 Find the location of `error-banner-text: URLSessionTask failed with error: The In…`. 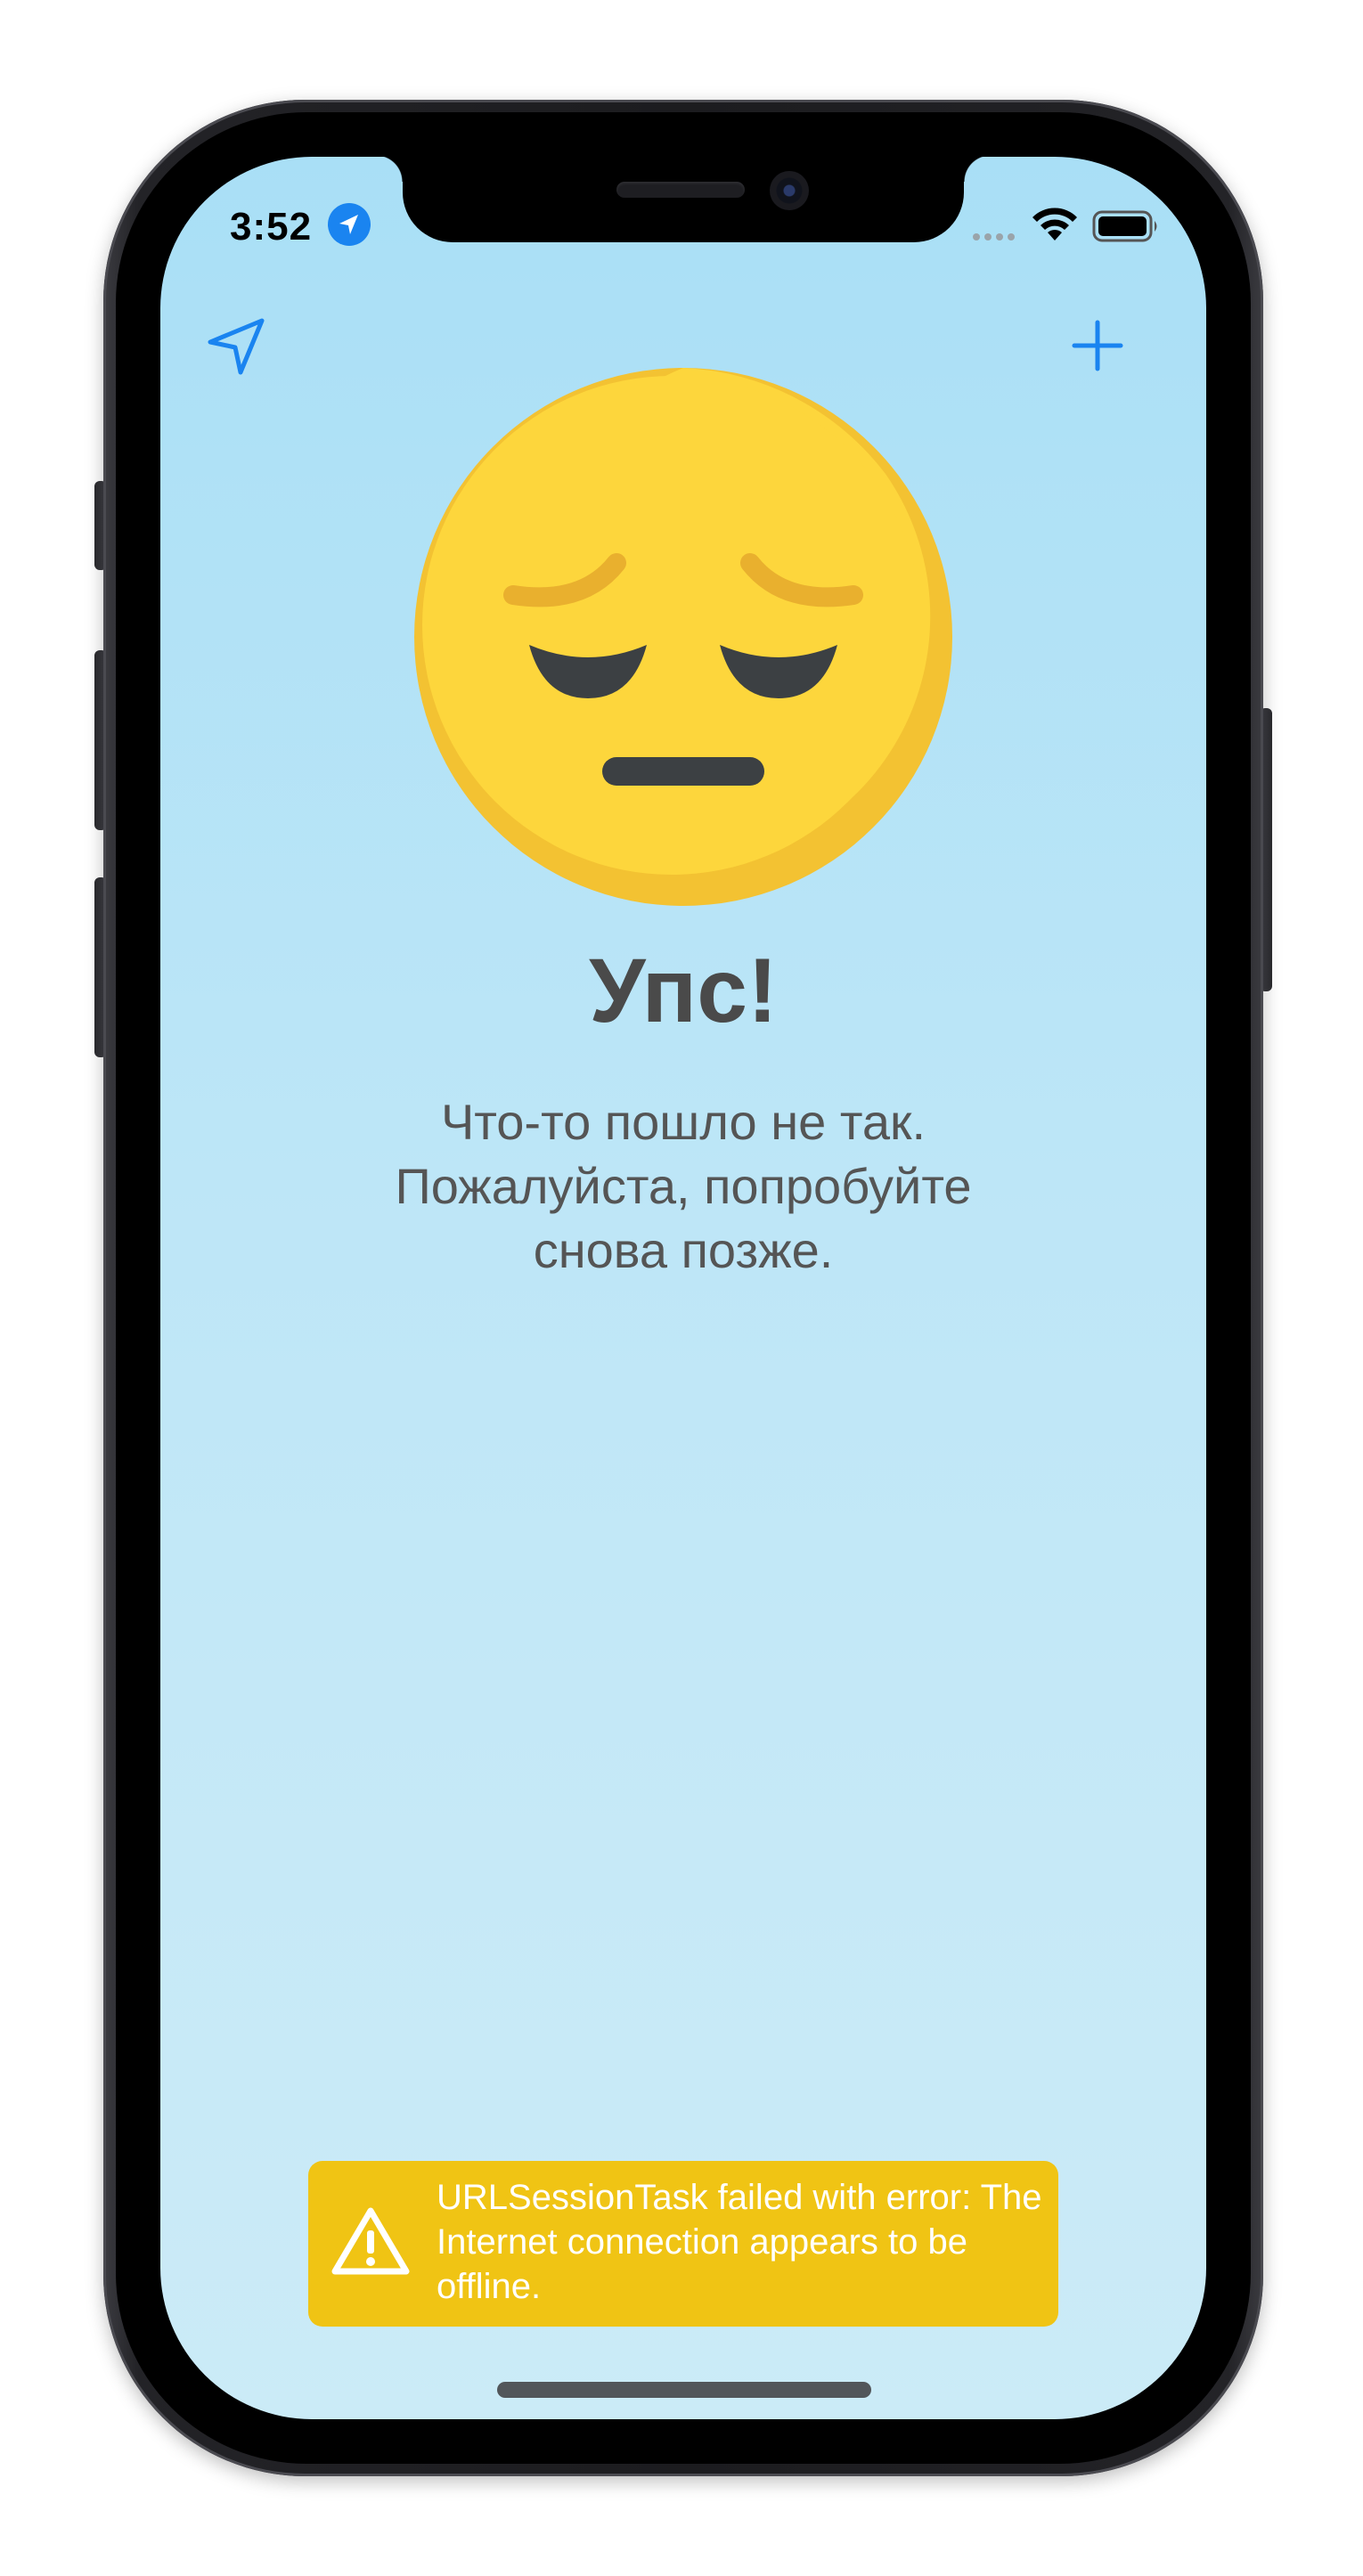

error-banner-text: URLSessionTask failed with error: The In… is located at coordinates (740, 2242).